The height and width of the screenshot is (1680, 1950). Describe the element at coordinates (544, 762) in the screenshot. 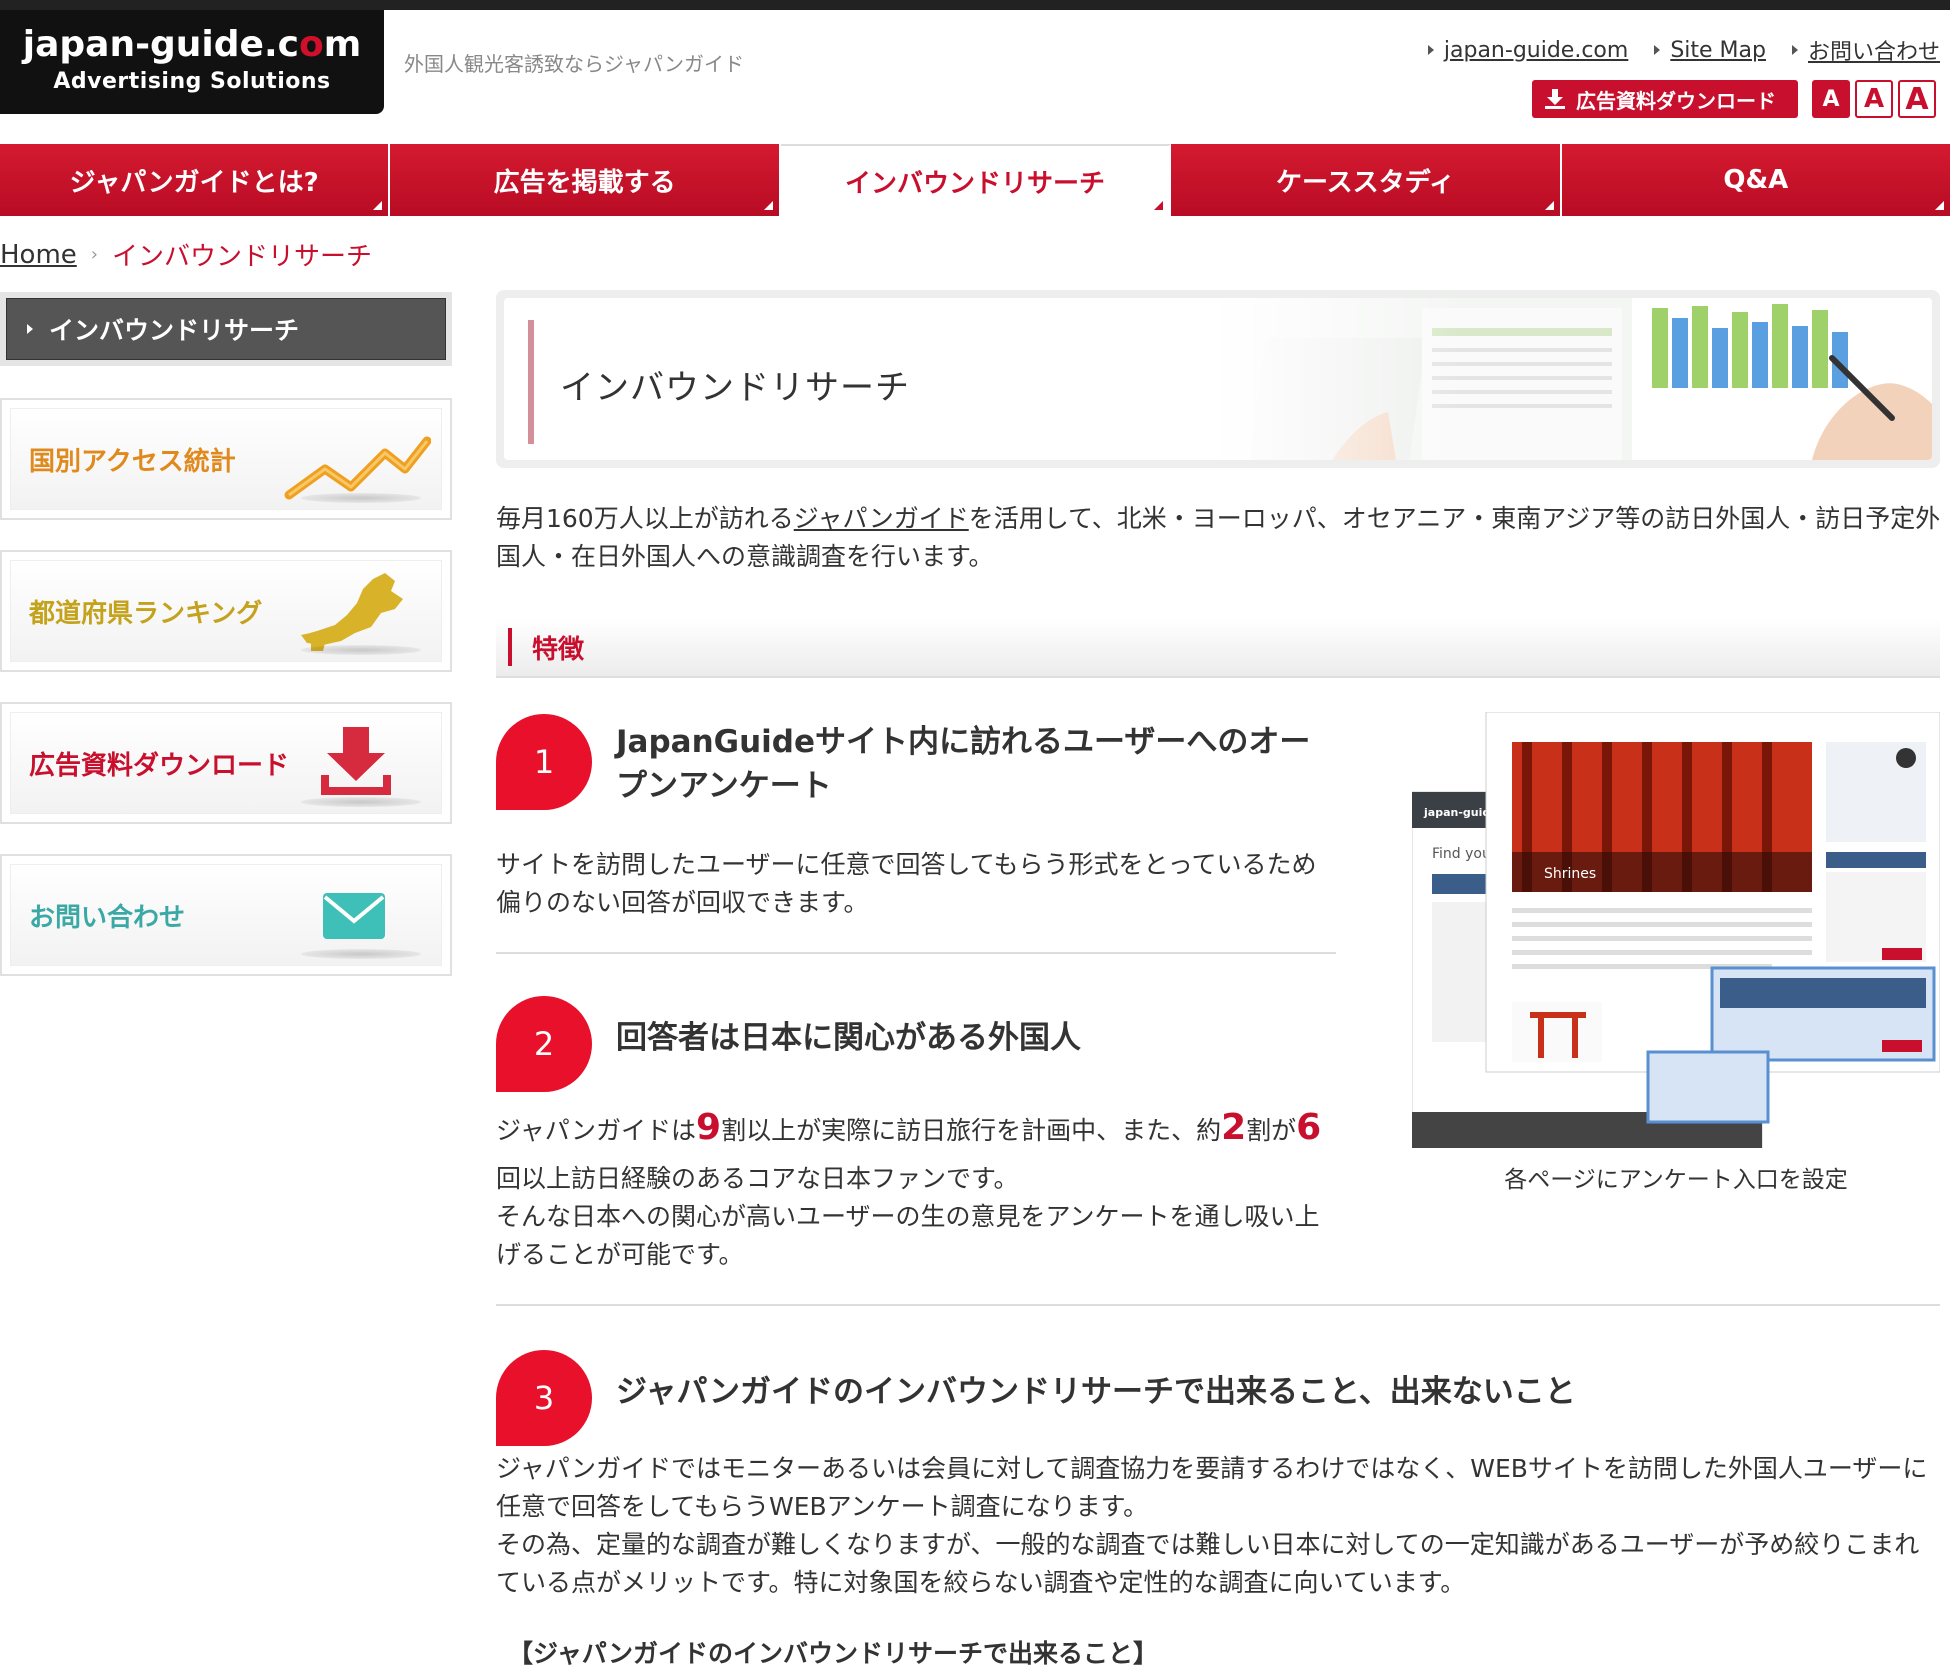

I see `feature-number-badge: 1` at that location.